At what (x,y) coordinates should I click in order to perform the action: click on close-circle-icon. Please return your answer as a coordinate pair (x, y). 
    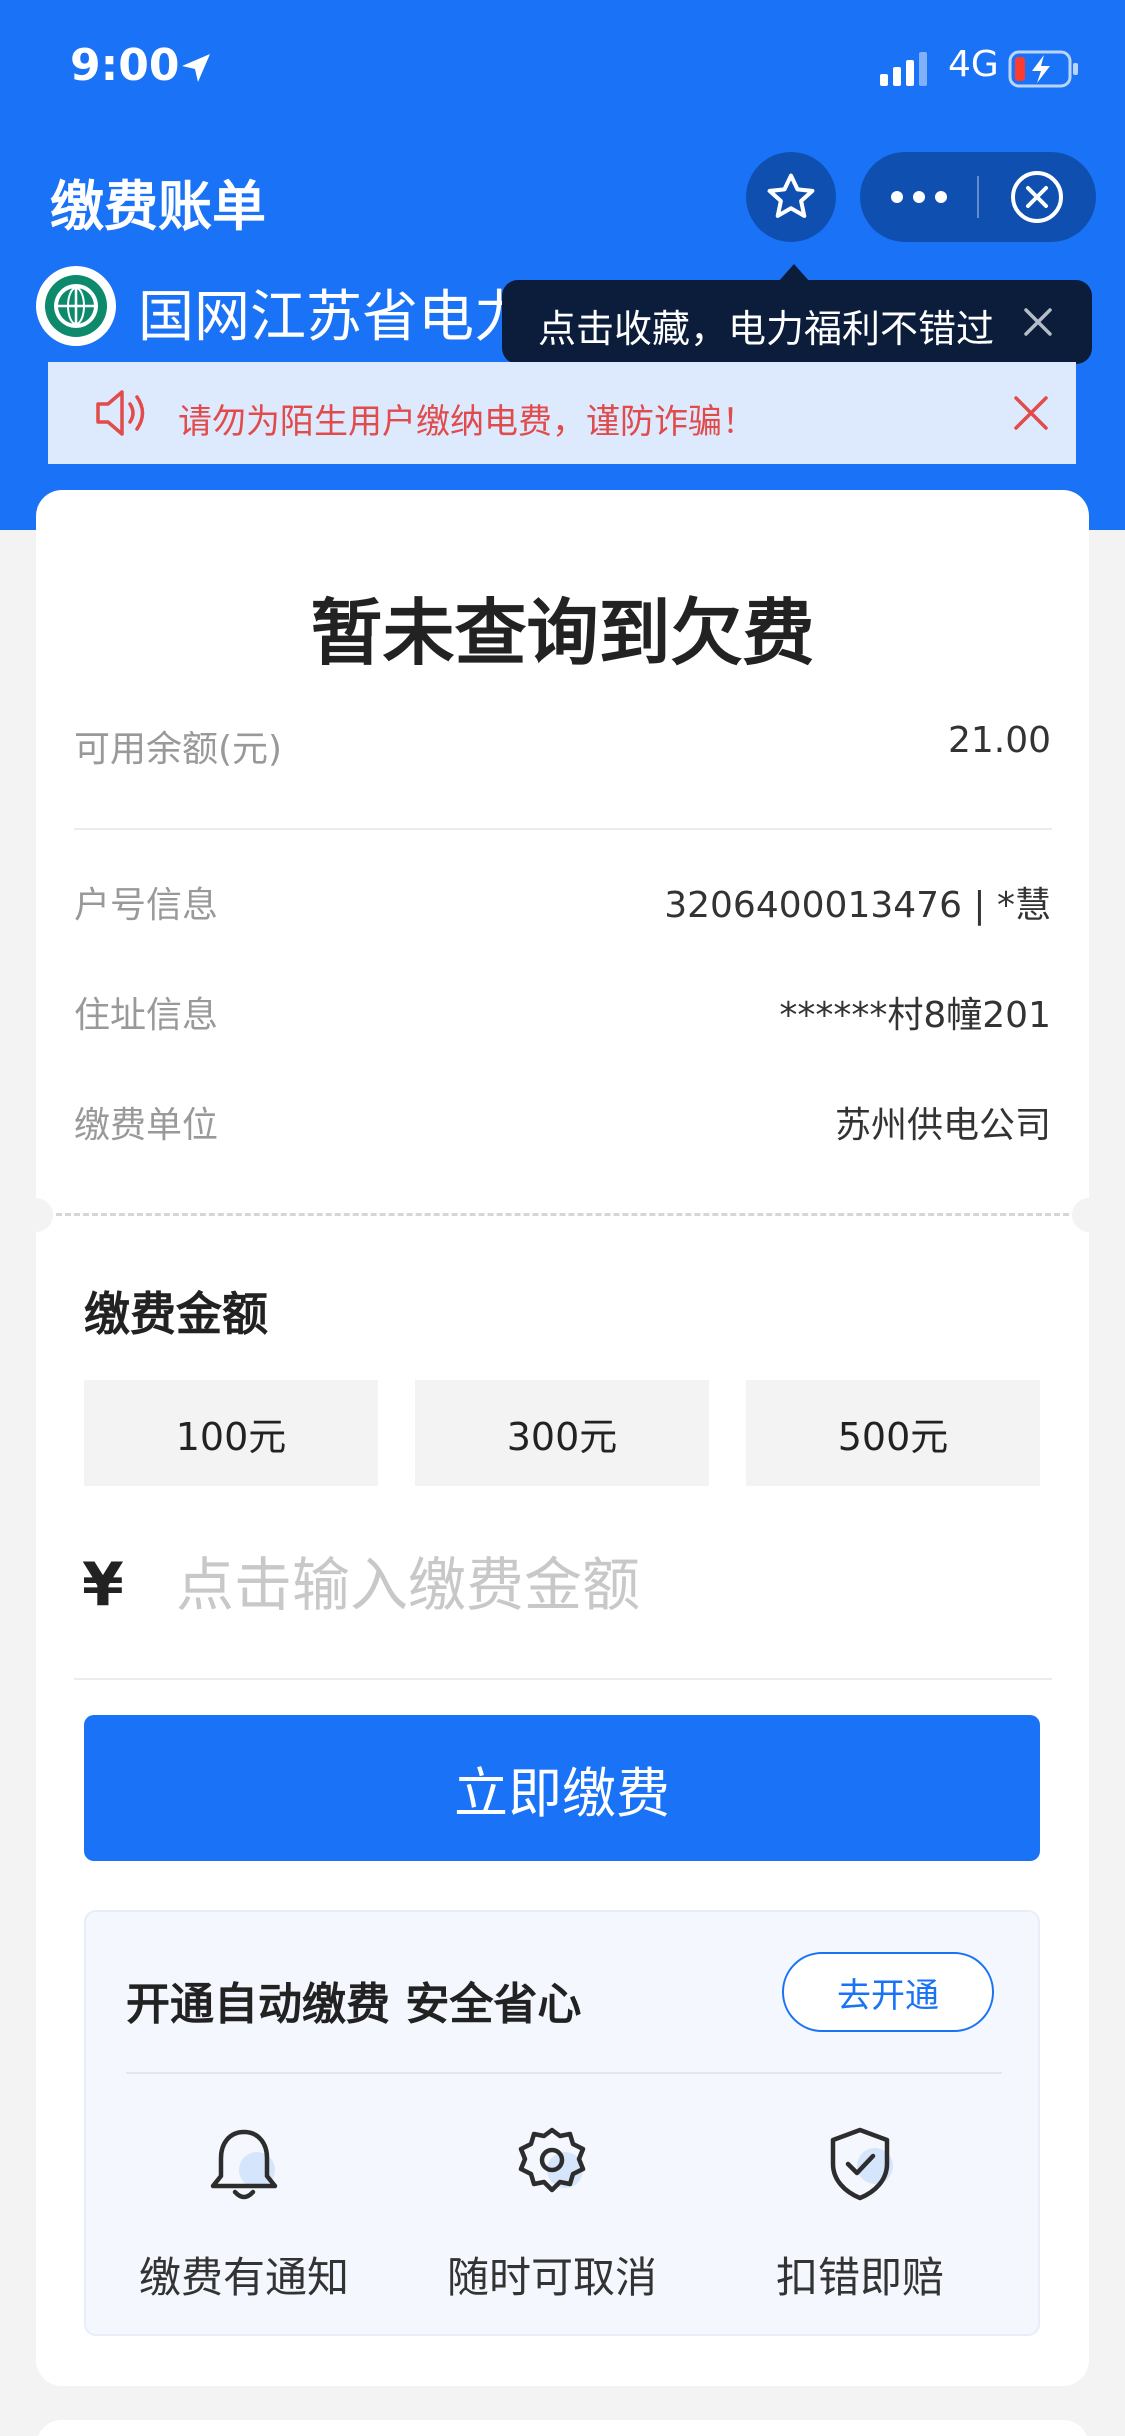
    Looking at the image, I should click on (1037, 197).